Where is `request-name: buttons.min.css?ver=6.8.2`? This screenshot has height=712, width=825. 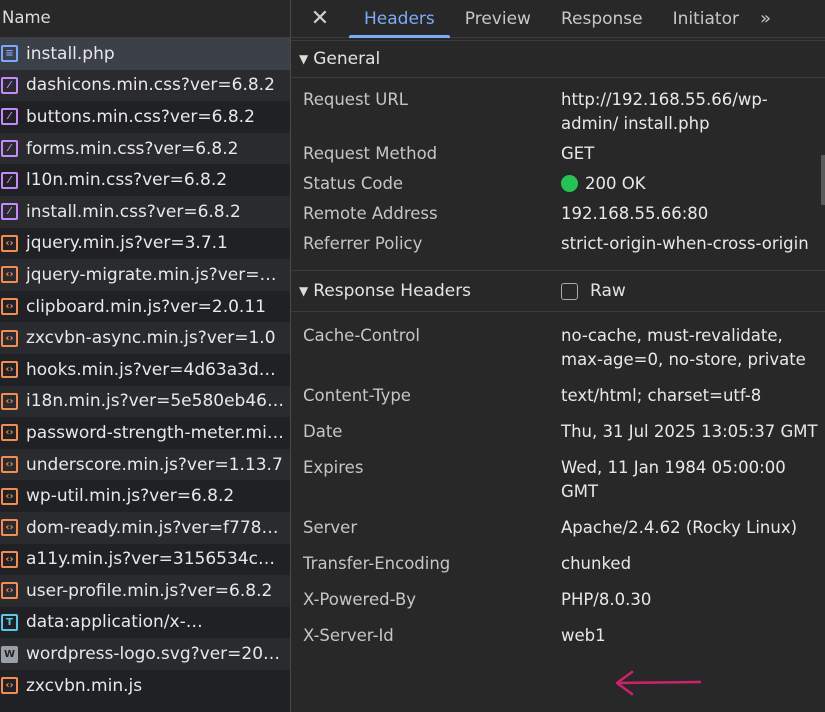 request-name: buttons.min.css?ver=6.8.2 is located at coordinates (140, 116).